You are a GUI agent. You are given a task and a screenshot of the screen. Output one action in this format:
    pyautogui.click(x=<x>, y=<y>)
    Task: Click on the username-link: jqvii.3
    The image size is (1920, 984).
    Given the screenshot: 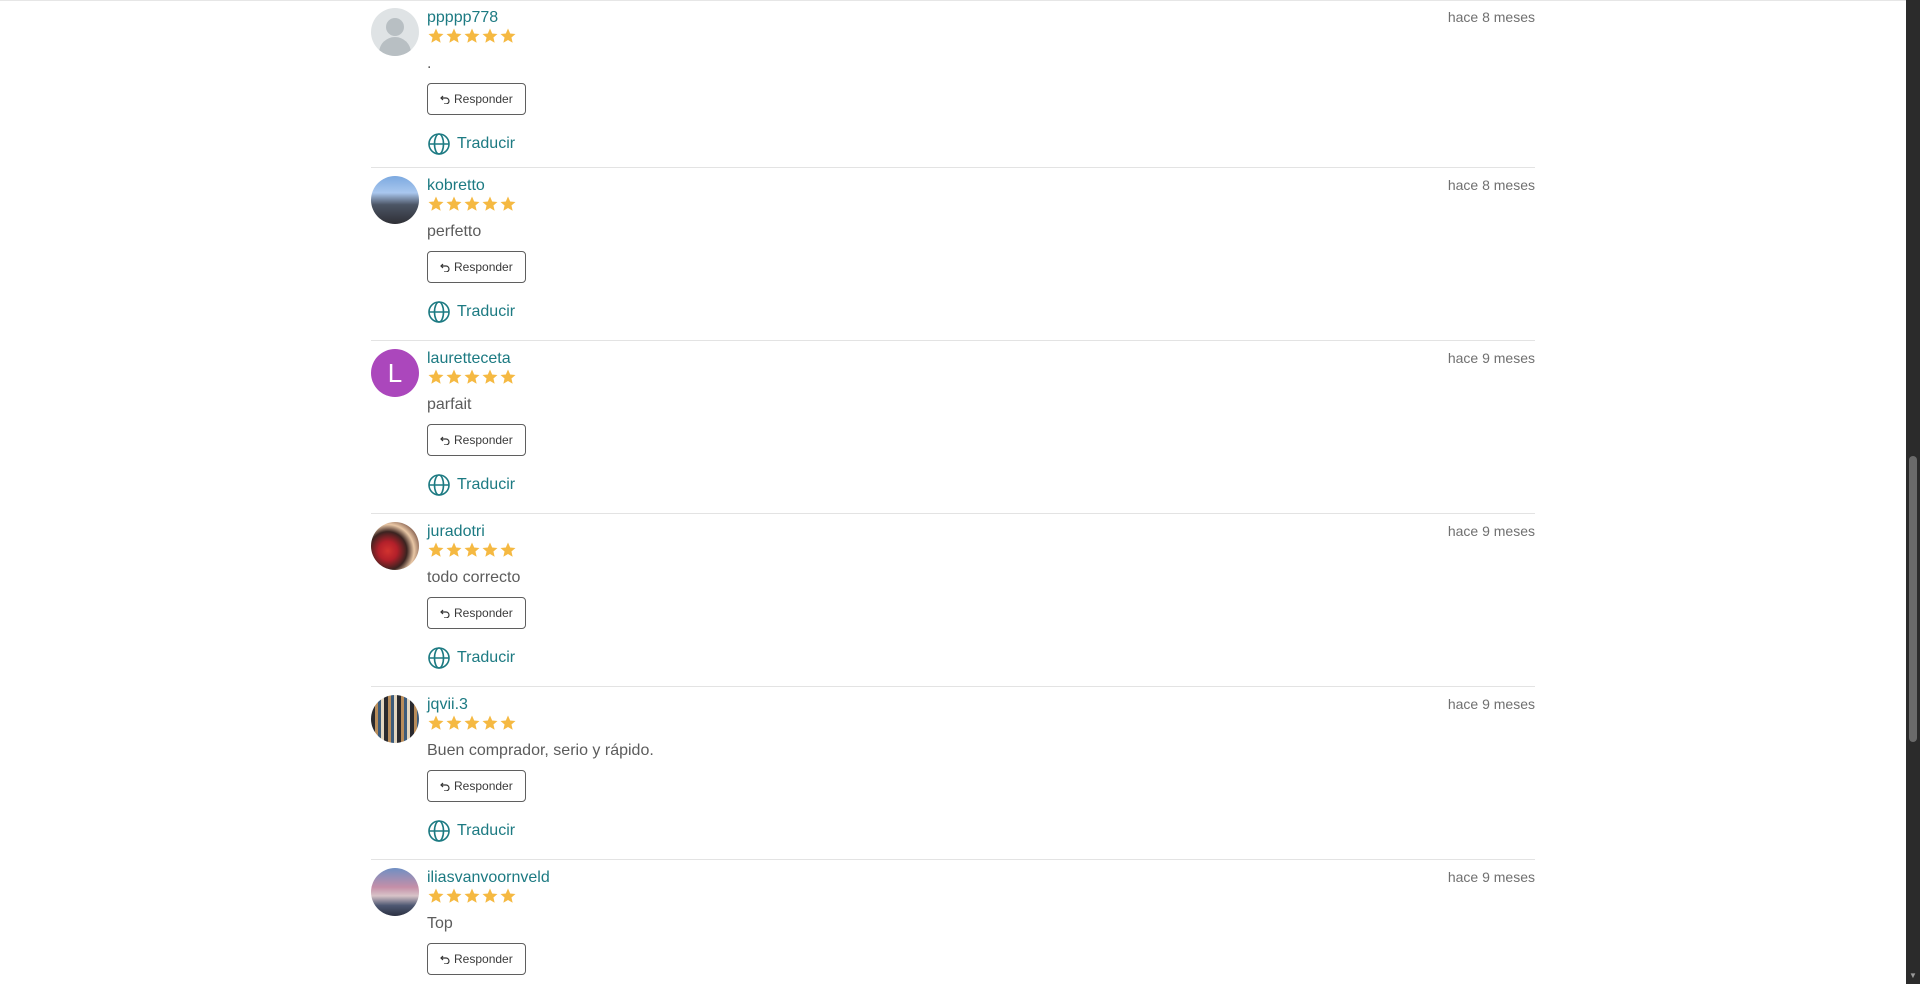 What is the action you would take?
    pyautogui.click(x=447, y=705)
    